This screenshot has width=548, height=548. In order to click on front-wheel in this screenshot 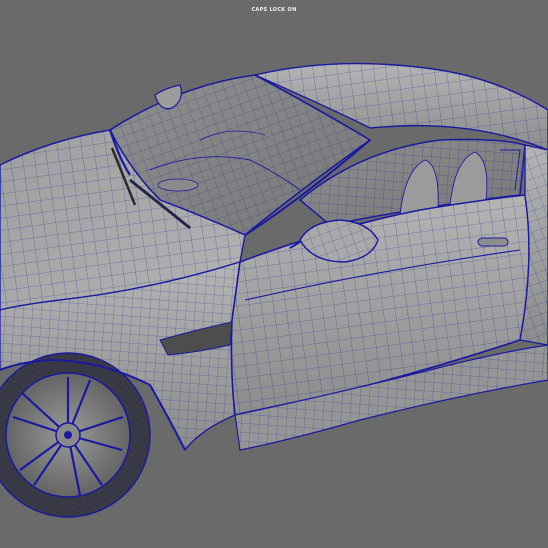, I will do `click(75, 435)`.